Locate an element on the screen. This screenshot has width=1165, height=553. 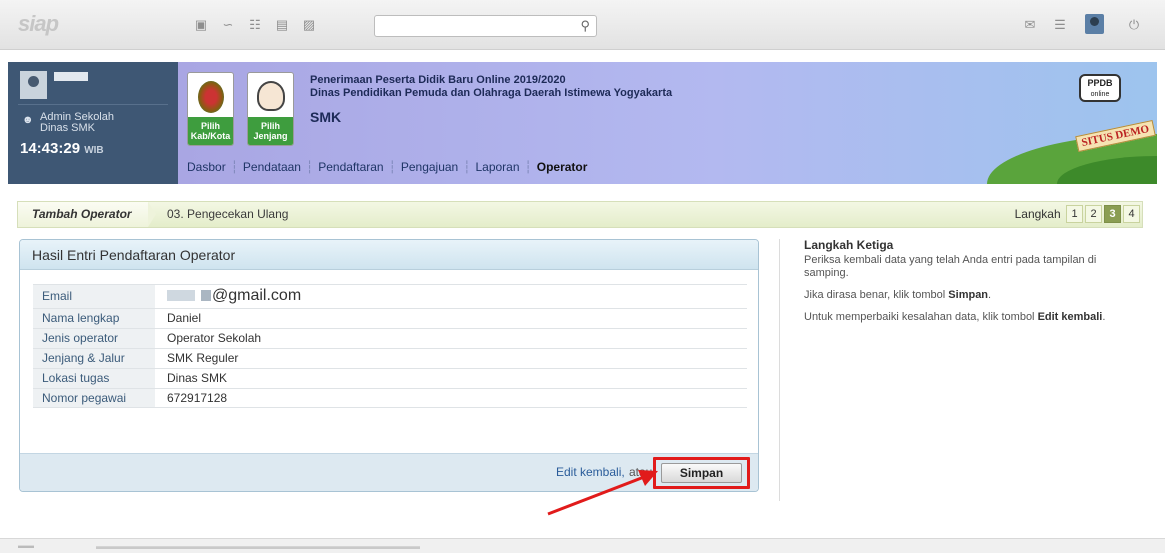
row-value: @gmail.com is located at coordinates (234, 296).